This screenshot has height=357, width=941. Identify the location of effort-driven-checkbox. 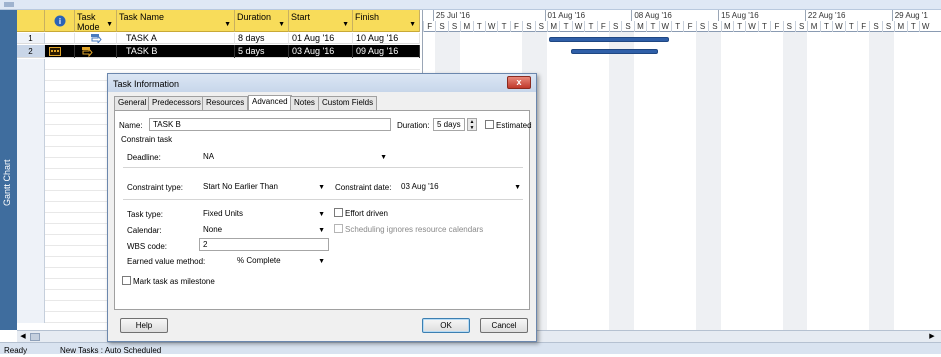
(338, 212).